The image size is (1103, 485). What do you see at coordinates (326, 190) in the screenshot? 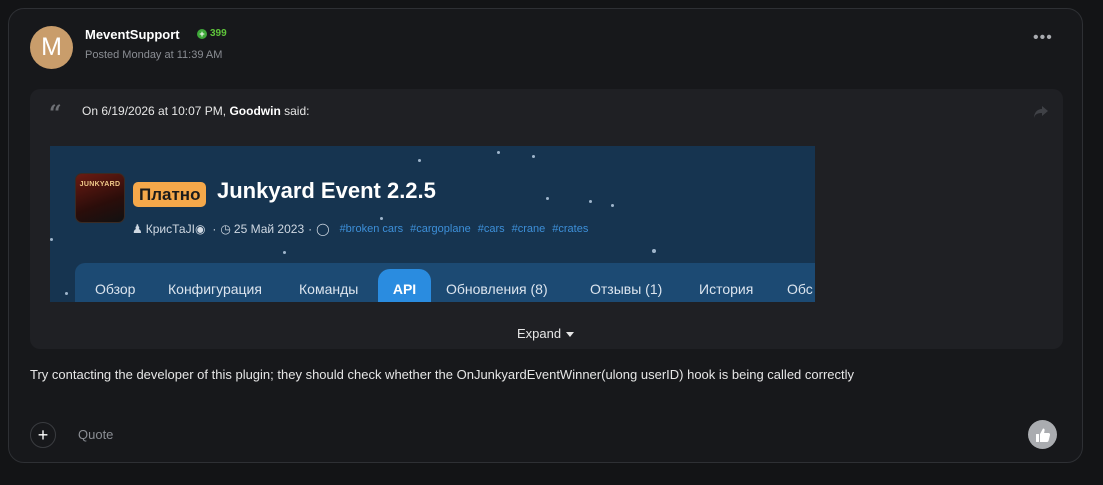
I see `plugin-title: Junkyard Event 2.2.5` at bounding box center [326, 190].